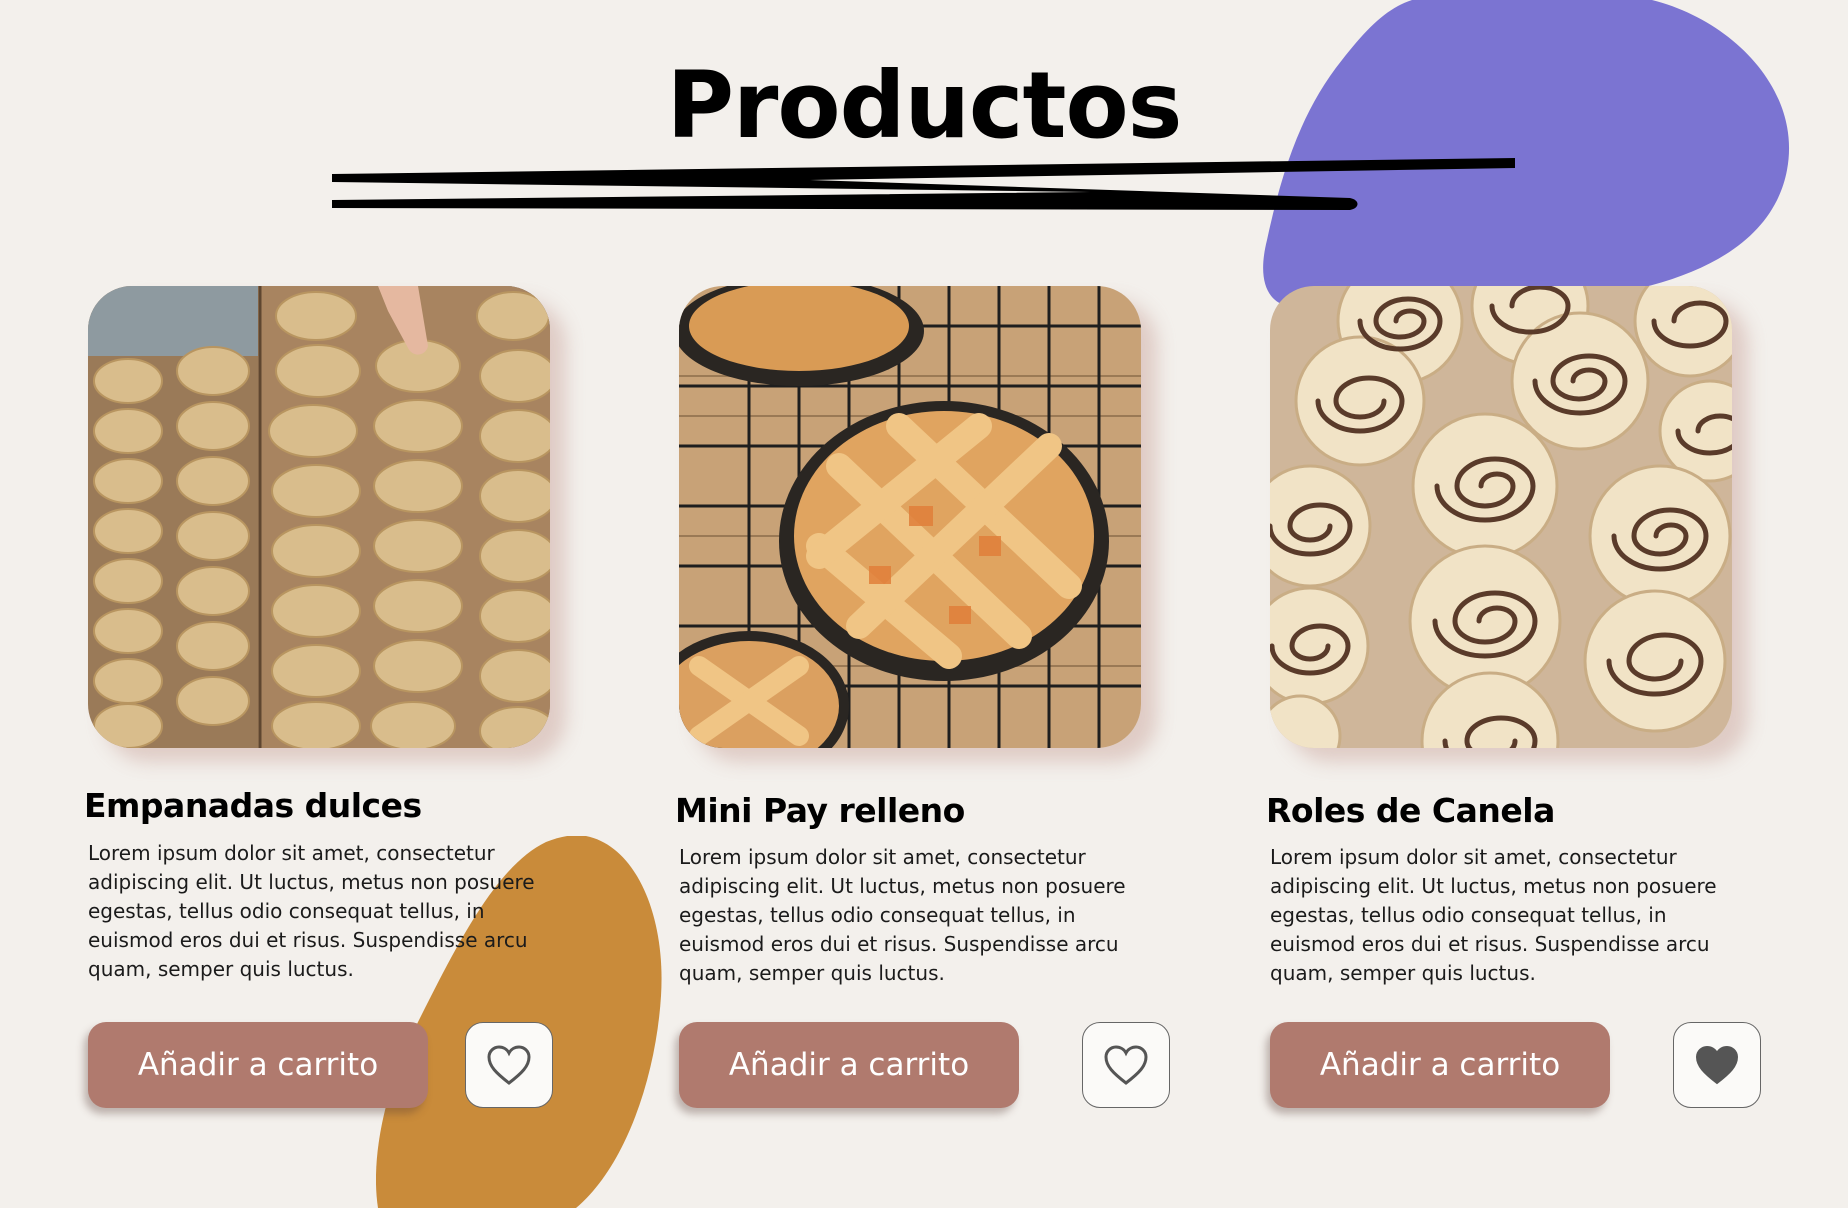 The image size is (1848, 1208). I want to click on product-image-mini-pay, so click(910, 517).